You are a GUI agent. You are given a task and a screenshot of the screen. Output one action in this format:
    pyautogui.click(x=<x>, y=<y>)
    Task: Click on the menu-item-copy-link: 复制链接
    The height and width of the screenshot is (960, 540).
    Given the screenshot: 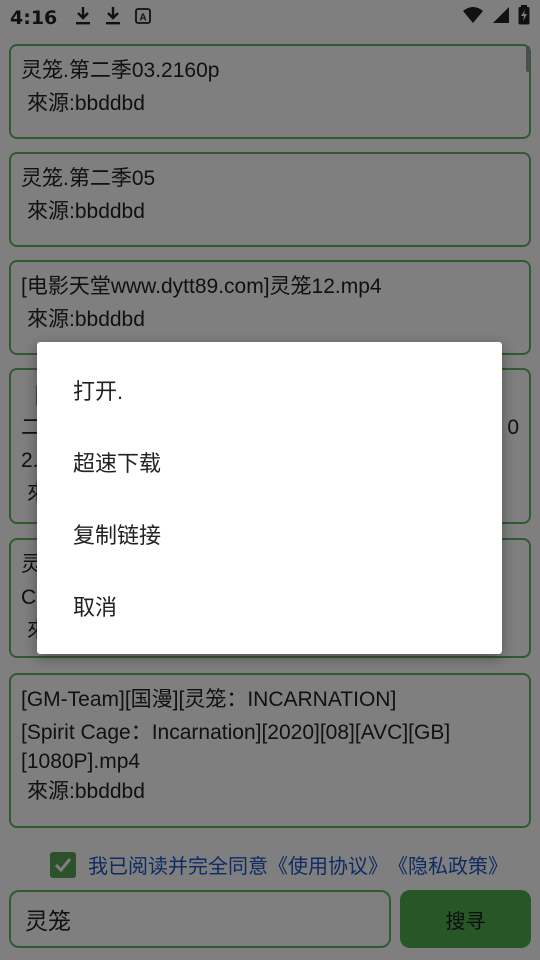 What is the action you would take?
    pyautogui.click(x=269, y=534)
    